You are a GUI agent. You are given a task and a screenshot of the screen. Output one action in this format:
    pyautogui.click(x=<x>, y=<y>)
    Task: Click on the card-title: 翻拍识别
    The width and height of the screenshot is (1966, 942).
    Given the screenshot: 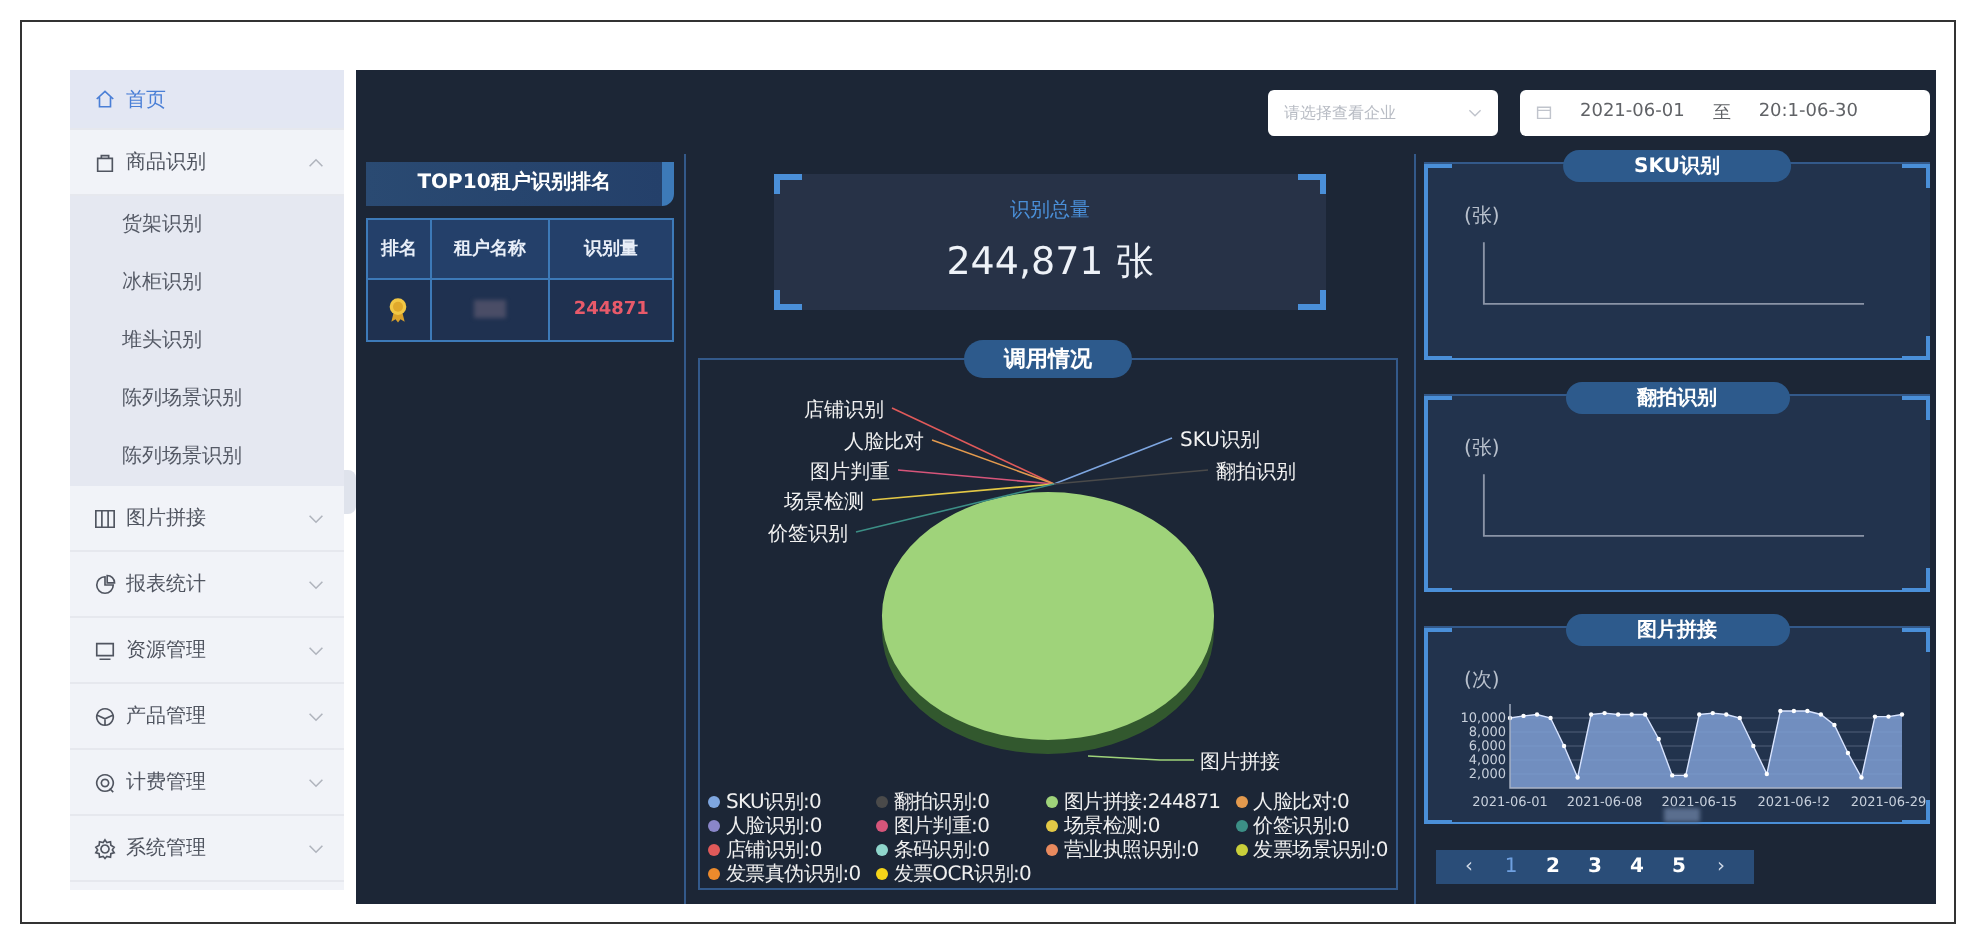 What is the action you would take?
    pyautogui.click(x=1677, y=398)
    